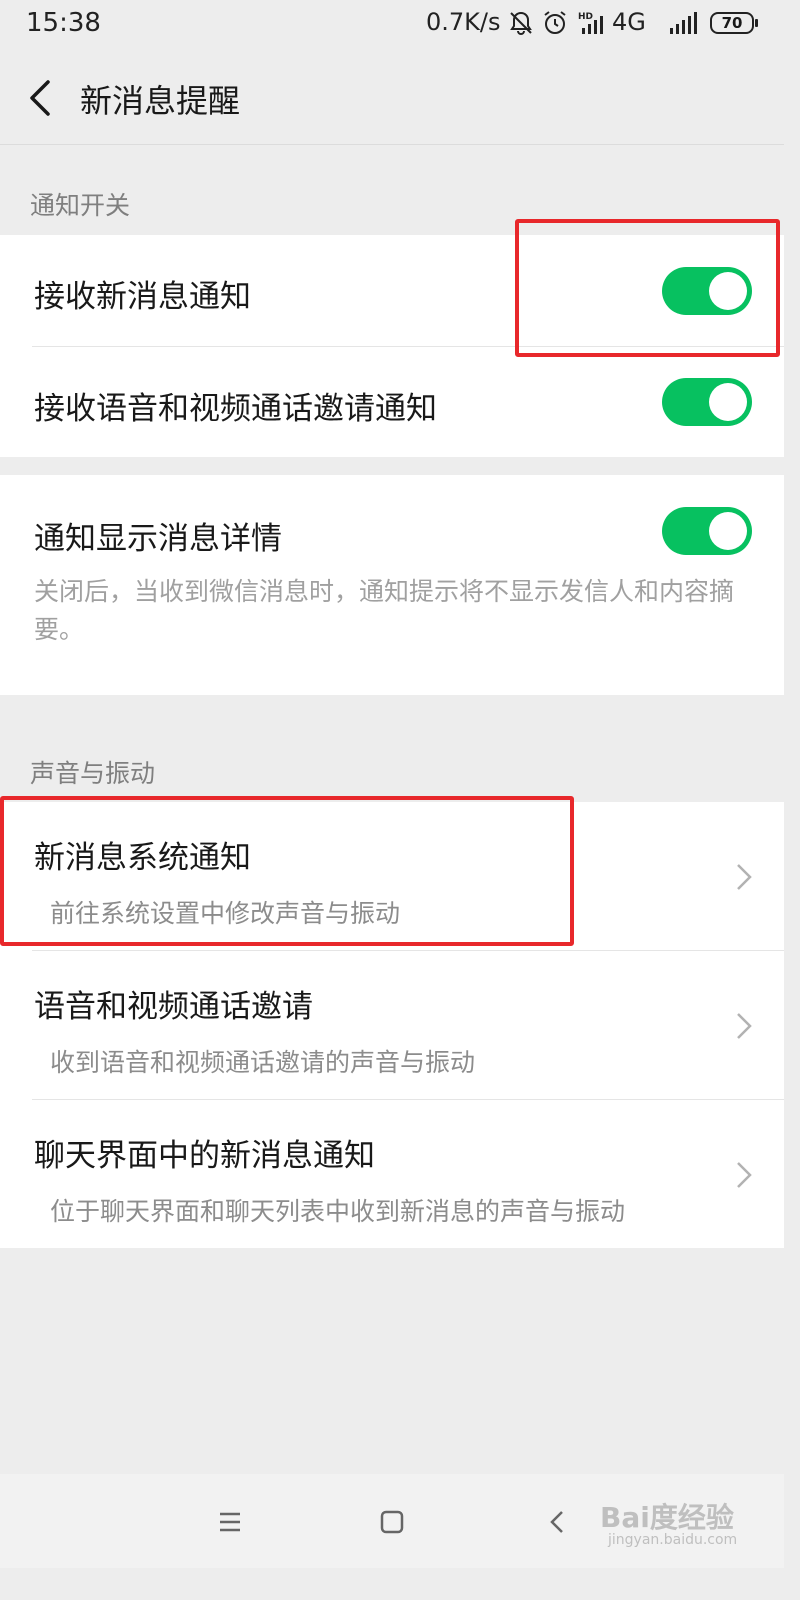 This screenshot has height=1600, width=800. I want to click on signal-hd-icon: HD, so click(590, 23).